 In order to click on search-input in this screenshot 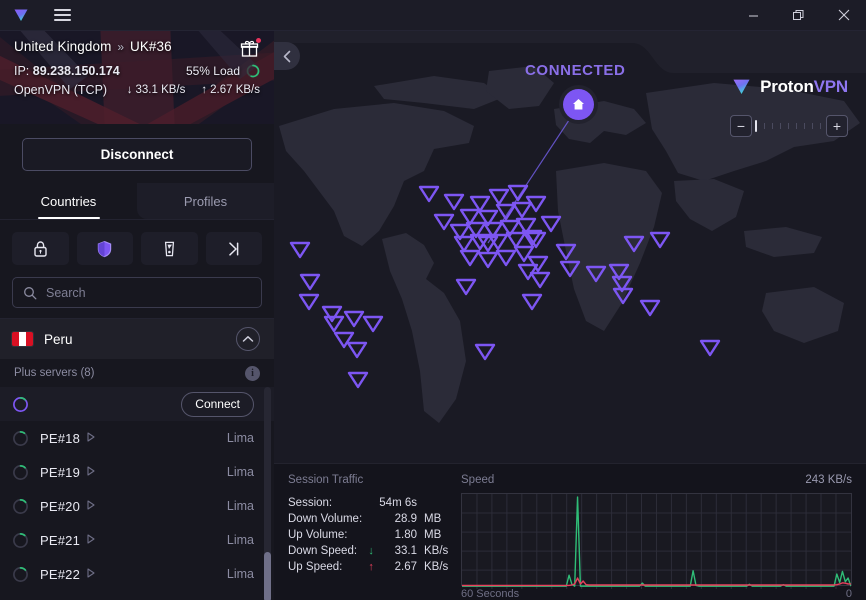, I will do `click(148, 292)`.